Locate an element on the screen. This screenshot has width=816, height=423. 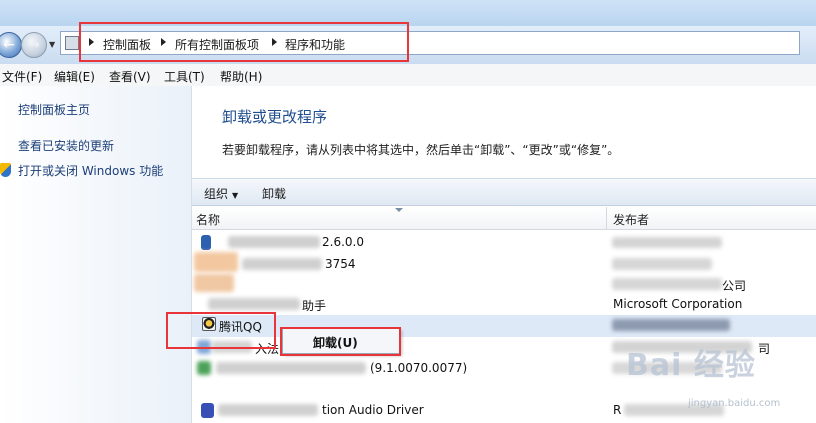
highlight-box-address is located at coordinates (244, 42).